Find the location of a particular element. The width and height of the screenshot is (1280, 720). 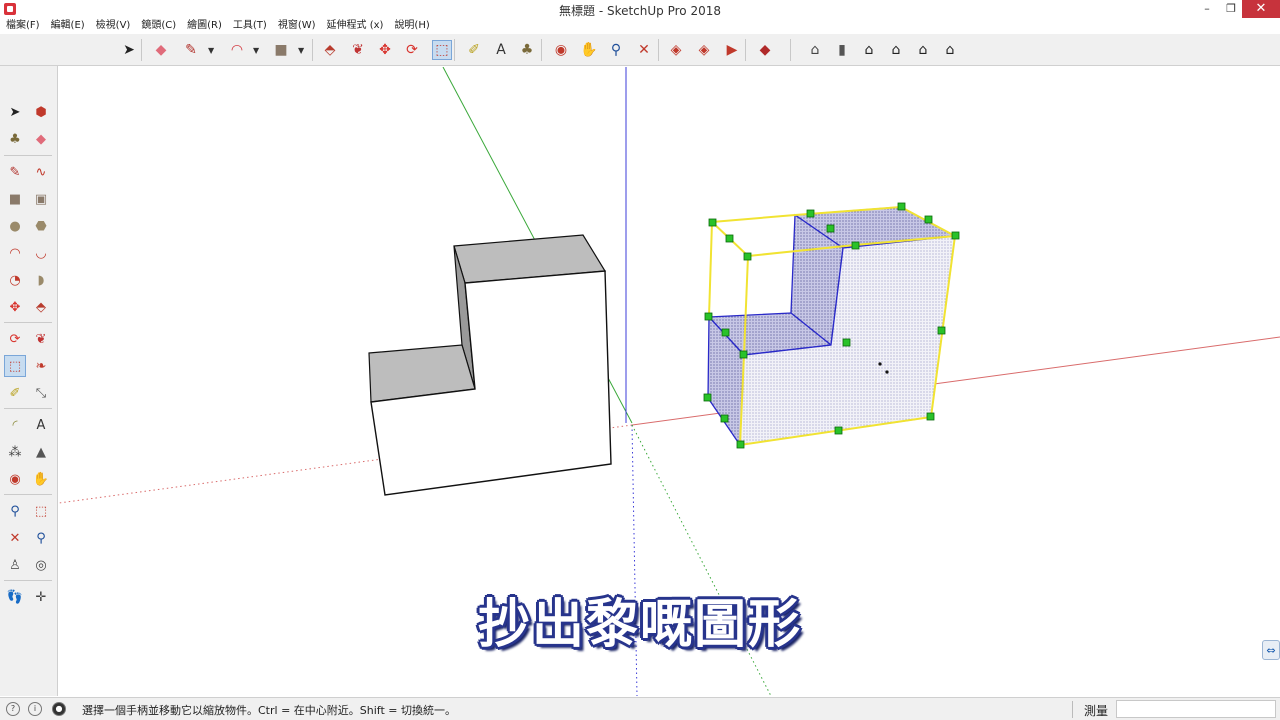

menu-extensions: 延伸程式 (x) is located at coordinates (355, 26).